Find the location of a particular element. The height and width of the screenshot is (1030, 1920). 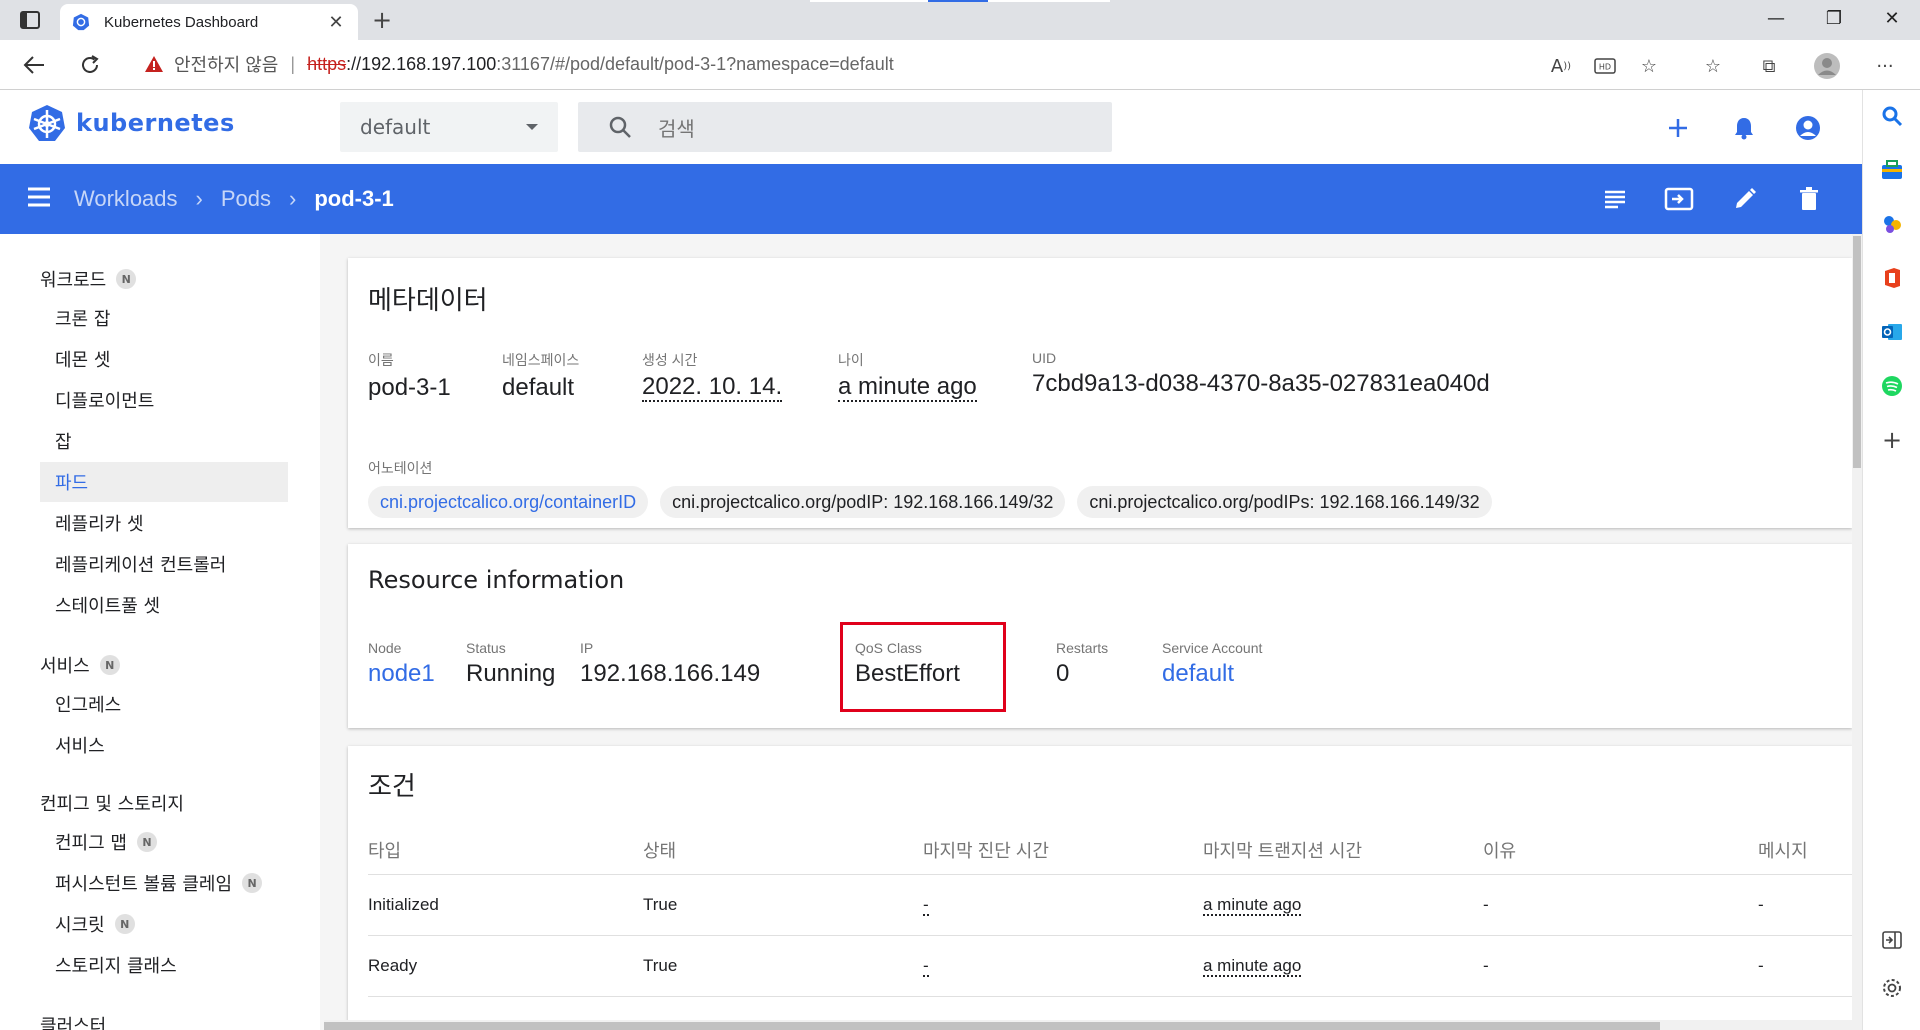

namespace-select: default is located at coordinates (449, 127).